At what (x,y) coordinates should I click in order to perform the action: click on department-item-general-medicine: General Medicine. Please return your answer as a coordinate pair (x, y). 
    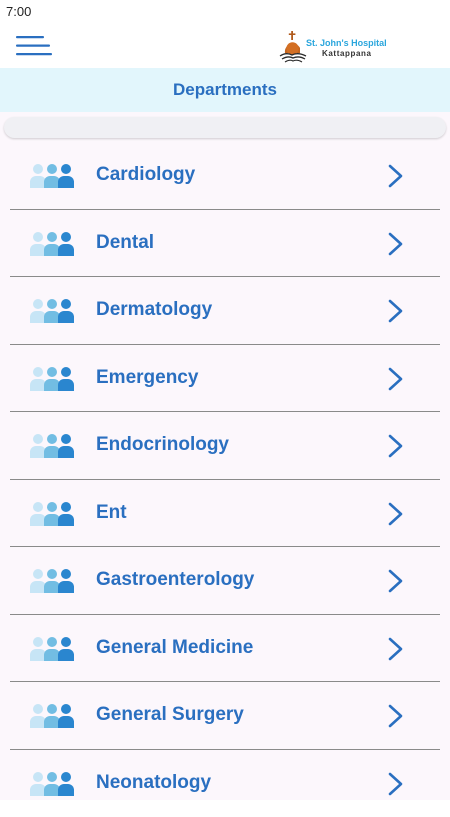
    Looking at the image, I should click on (225, 649).